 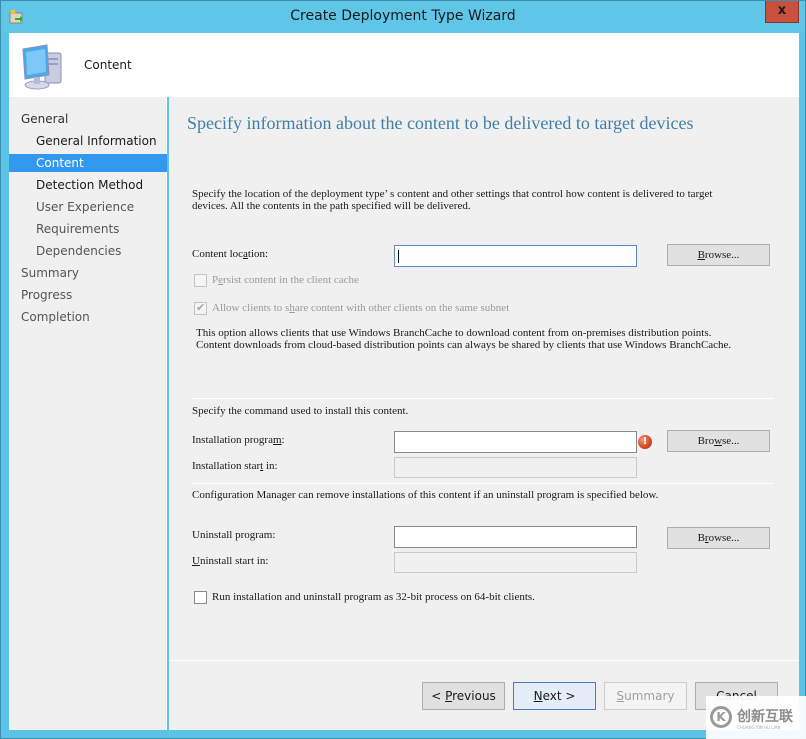 I want to click on window-title: Create Deployment Type Wizard, so click(x=403, y=16).